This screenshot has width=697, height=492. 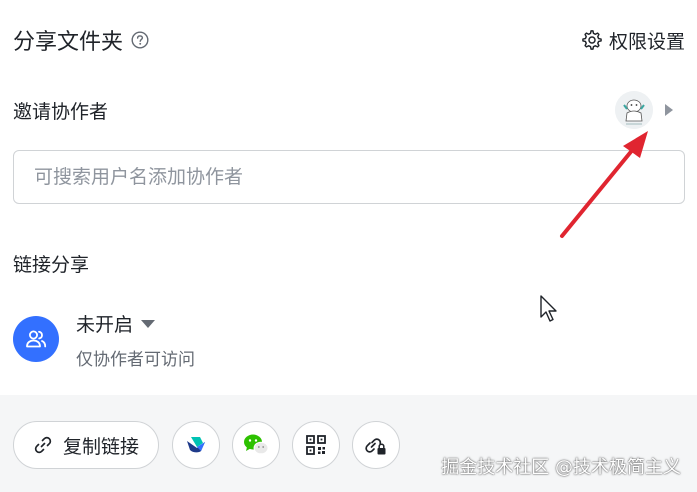 I want to click on link-share-label: 链接分享, so click(x=51, y=265).